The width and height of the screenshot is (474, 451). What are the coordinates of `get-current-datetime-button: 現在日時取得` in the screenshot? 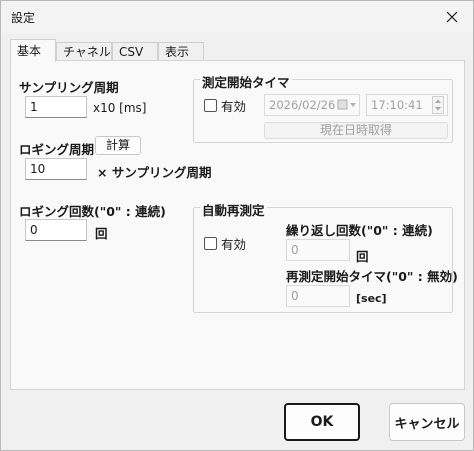 It's located at (356, 130).